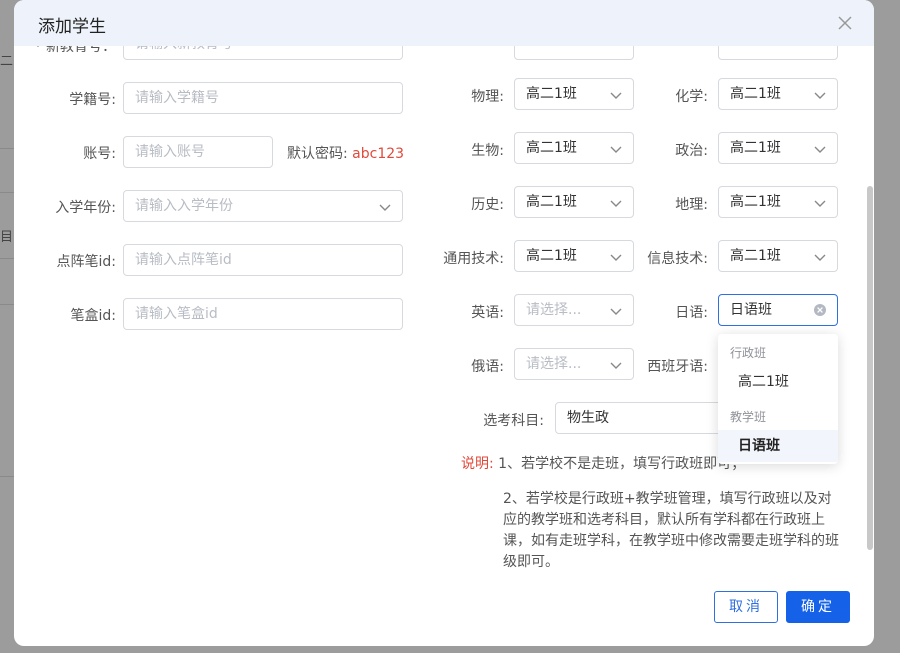 The height and width of the screenshot is (653, 900). What do you see at coordinates (691, 97) in the screenshot?
I see `chemistry-label: 化学:` at bounding box center [691, 97].